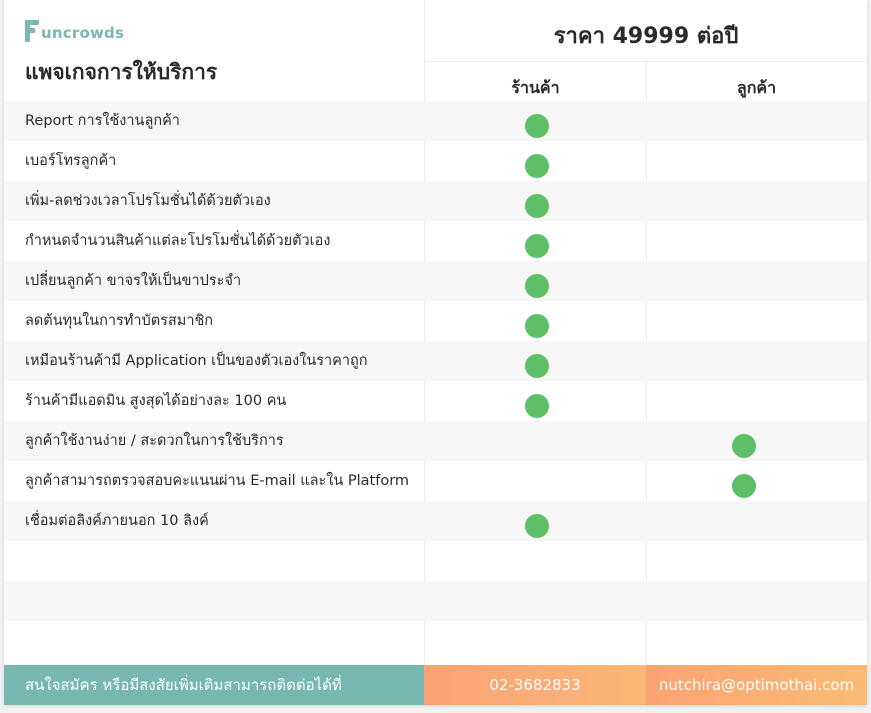 This screenshot has height=713, width=871. Describe the element at coordinates (32, 31) in the screenshot. I see `logo-f-icon` at that location.